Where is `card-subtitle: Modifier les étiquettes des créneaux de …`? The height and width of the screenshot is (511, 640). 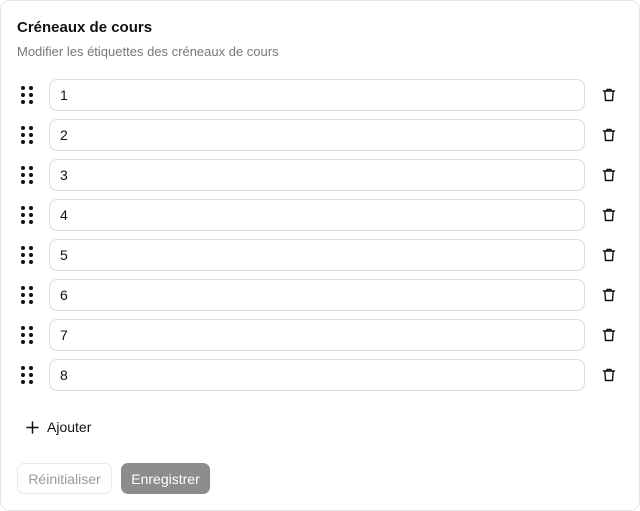 card-subtitle: Modifier les étiquettes des créneaux de … is located at coordinates (148, 51).